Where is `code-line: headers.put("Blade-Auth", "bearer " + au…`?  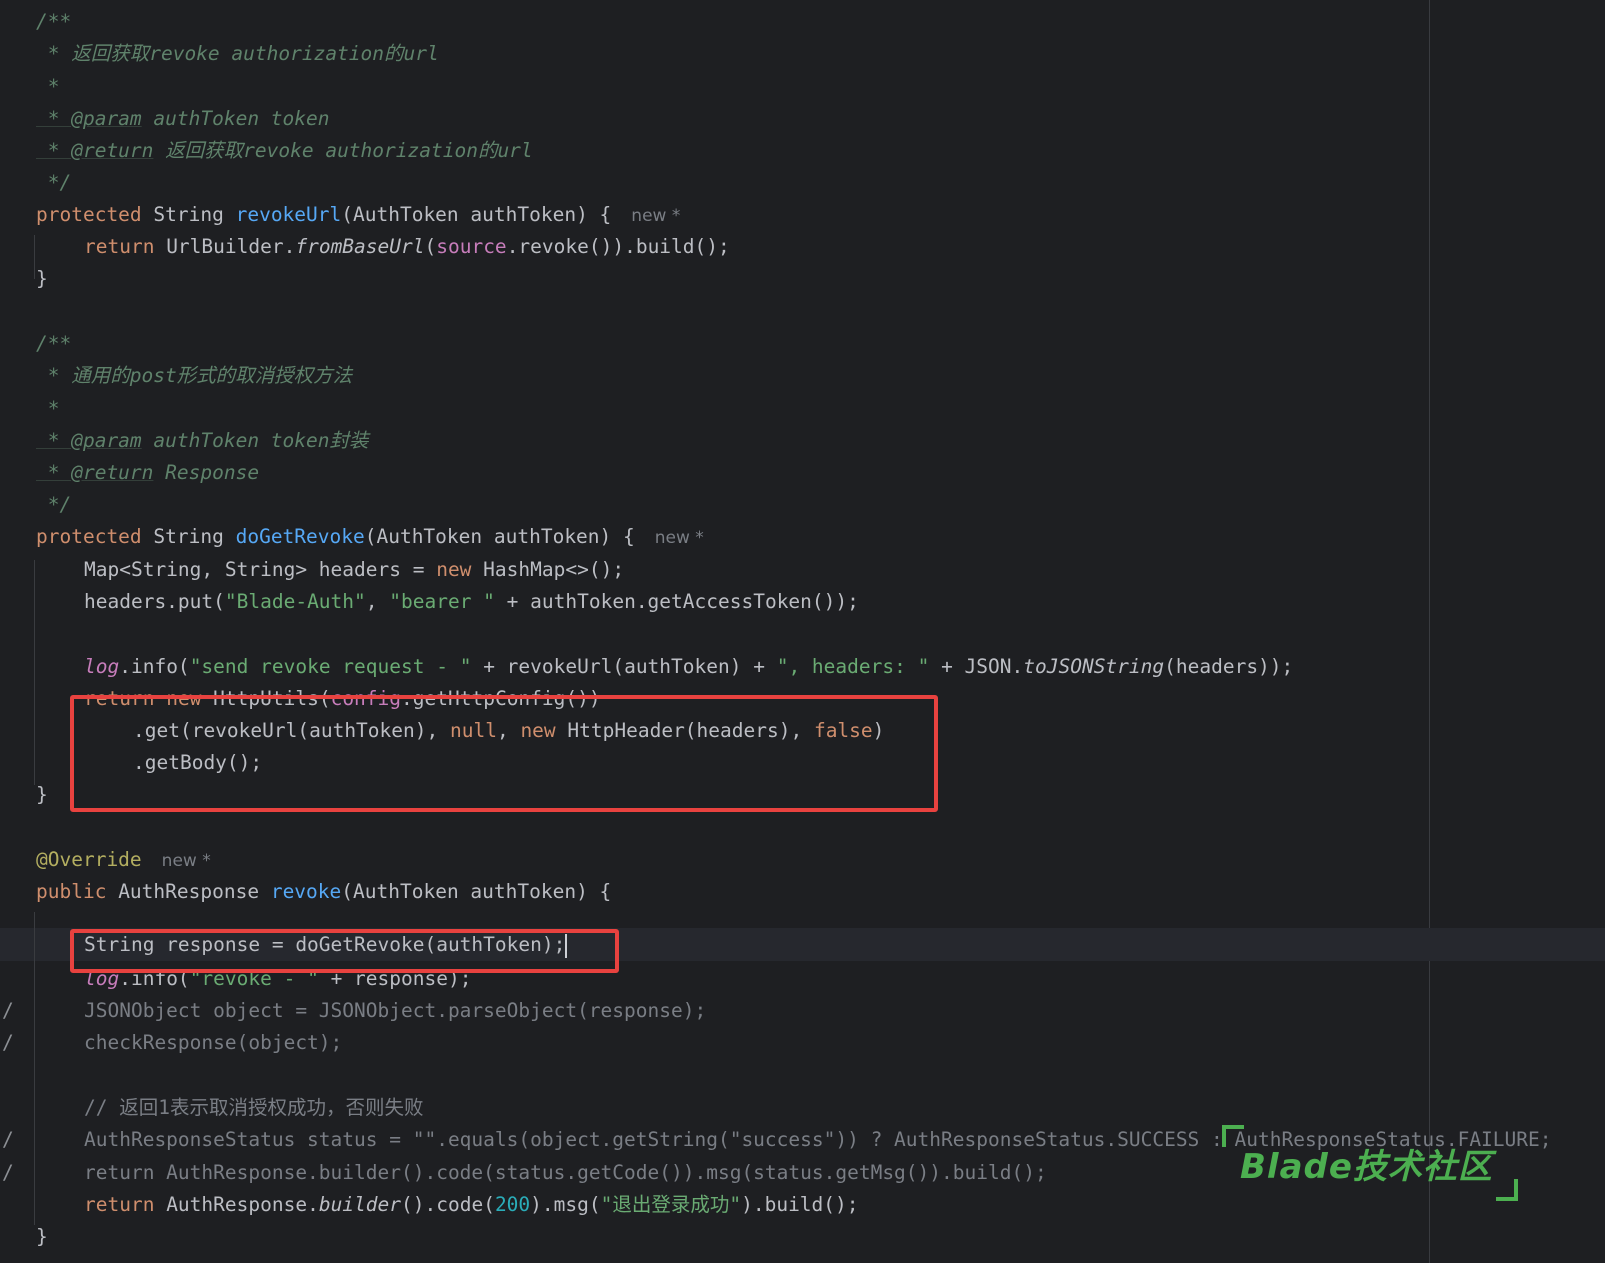
code-line: headers.put("Blade-Auth", "bearer " + au… is located at coordinates (447, 601).